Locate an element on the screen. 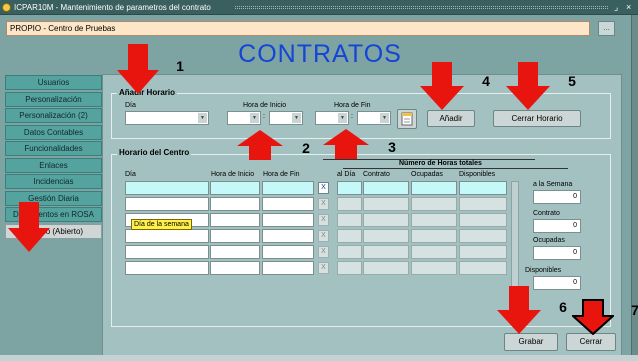 Image resolution: width=638 pixels, height=361 pixels. close-window-icon: × is located at coordinates (628, 7).